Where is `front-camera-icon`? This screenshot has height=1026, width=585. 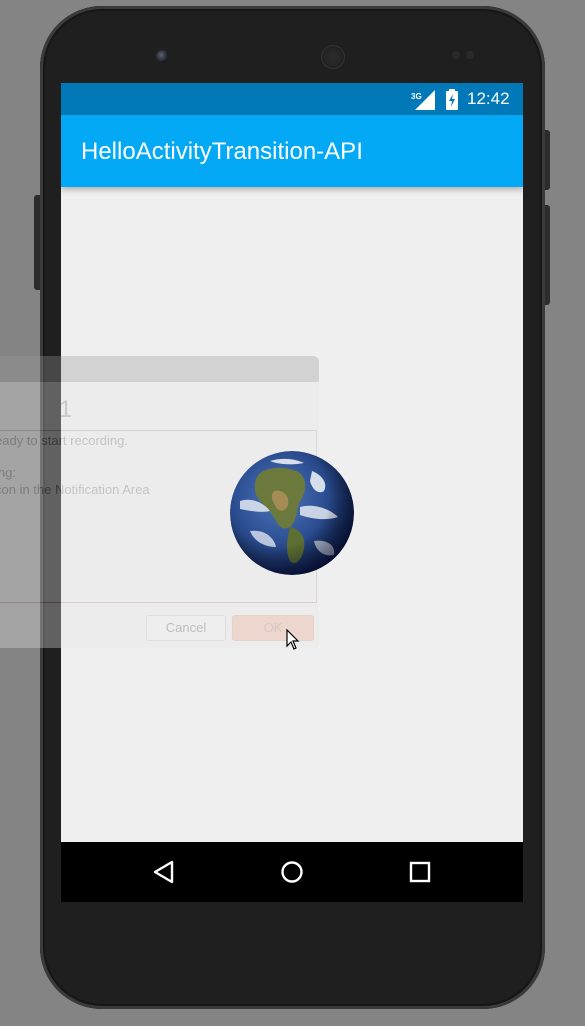 front-camera-icon is located at coordinates (162, 56).